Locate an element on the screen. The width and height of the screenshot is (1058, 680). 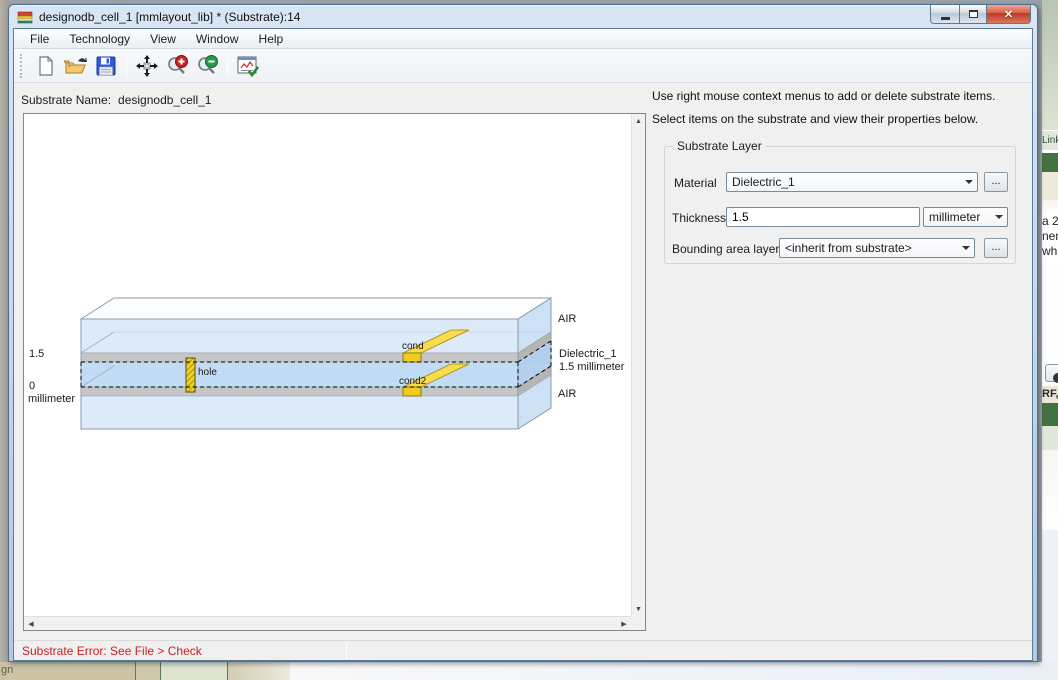
scroll-up-icon: ▲ is located at coordinates (639, 121).